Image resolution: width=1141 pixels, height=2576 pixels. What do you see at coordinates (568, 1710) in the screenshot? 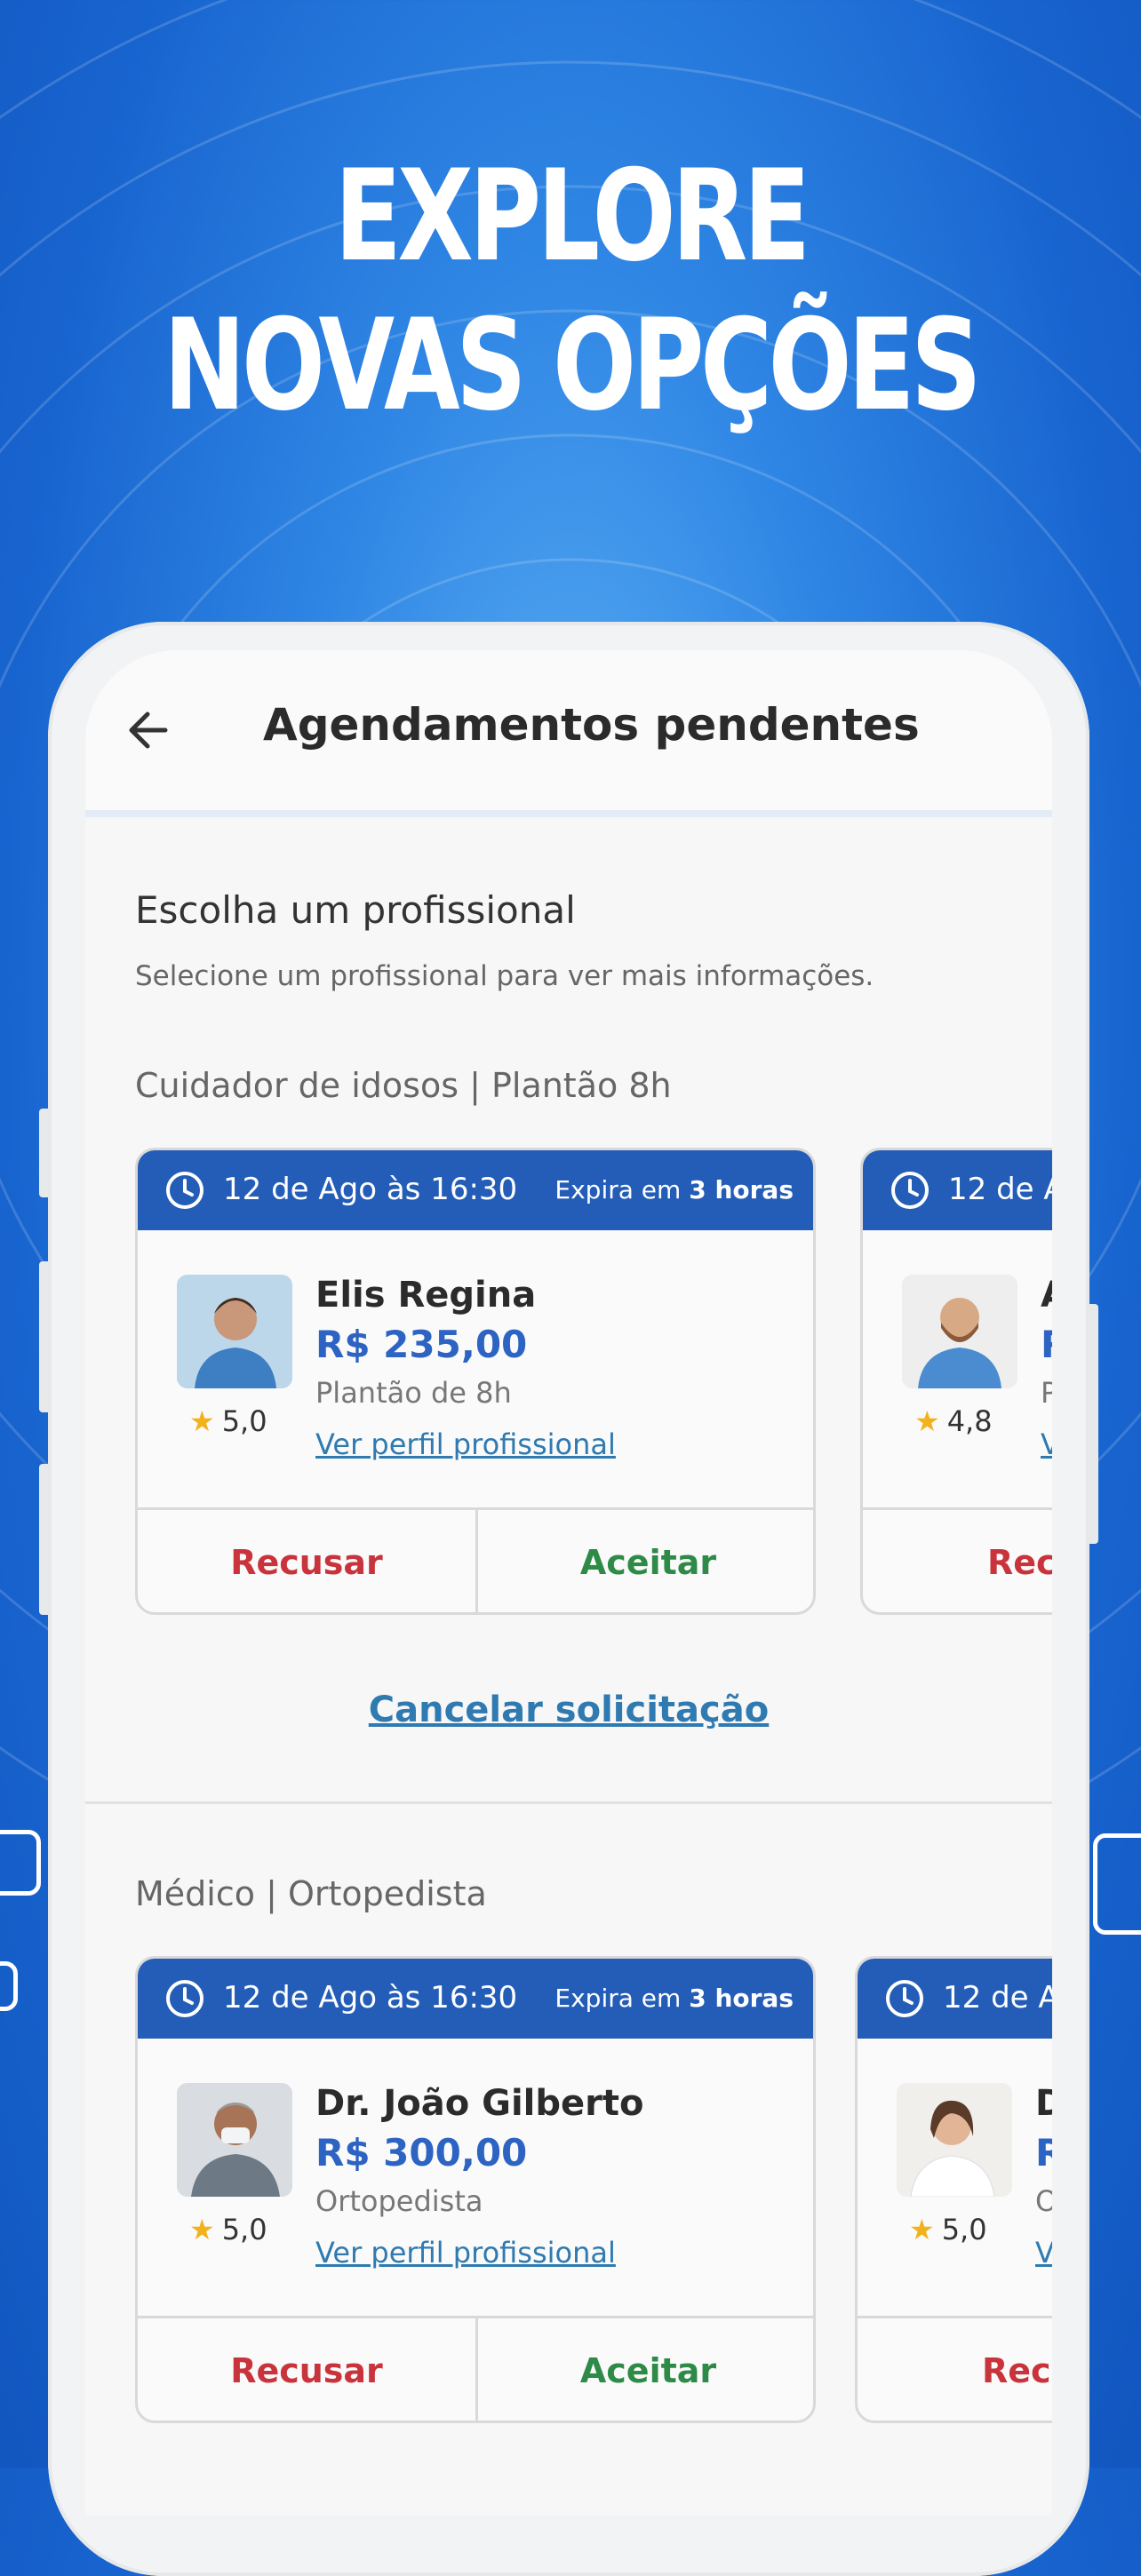
I see `cancel-request-link: Cancelar solicitação` at bounding box center [568, 1710].